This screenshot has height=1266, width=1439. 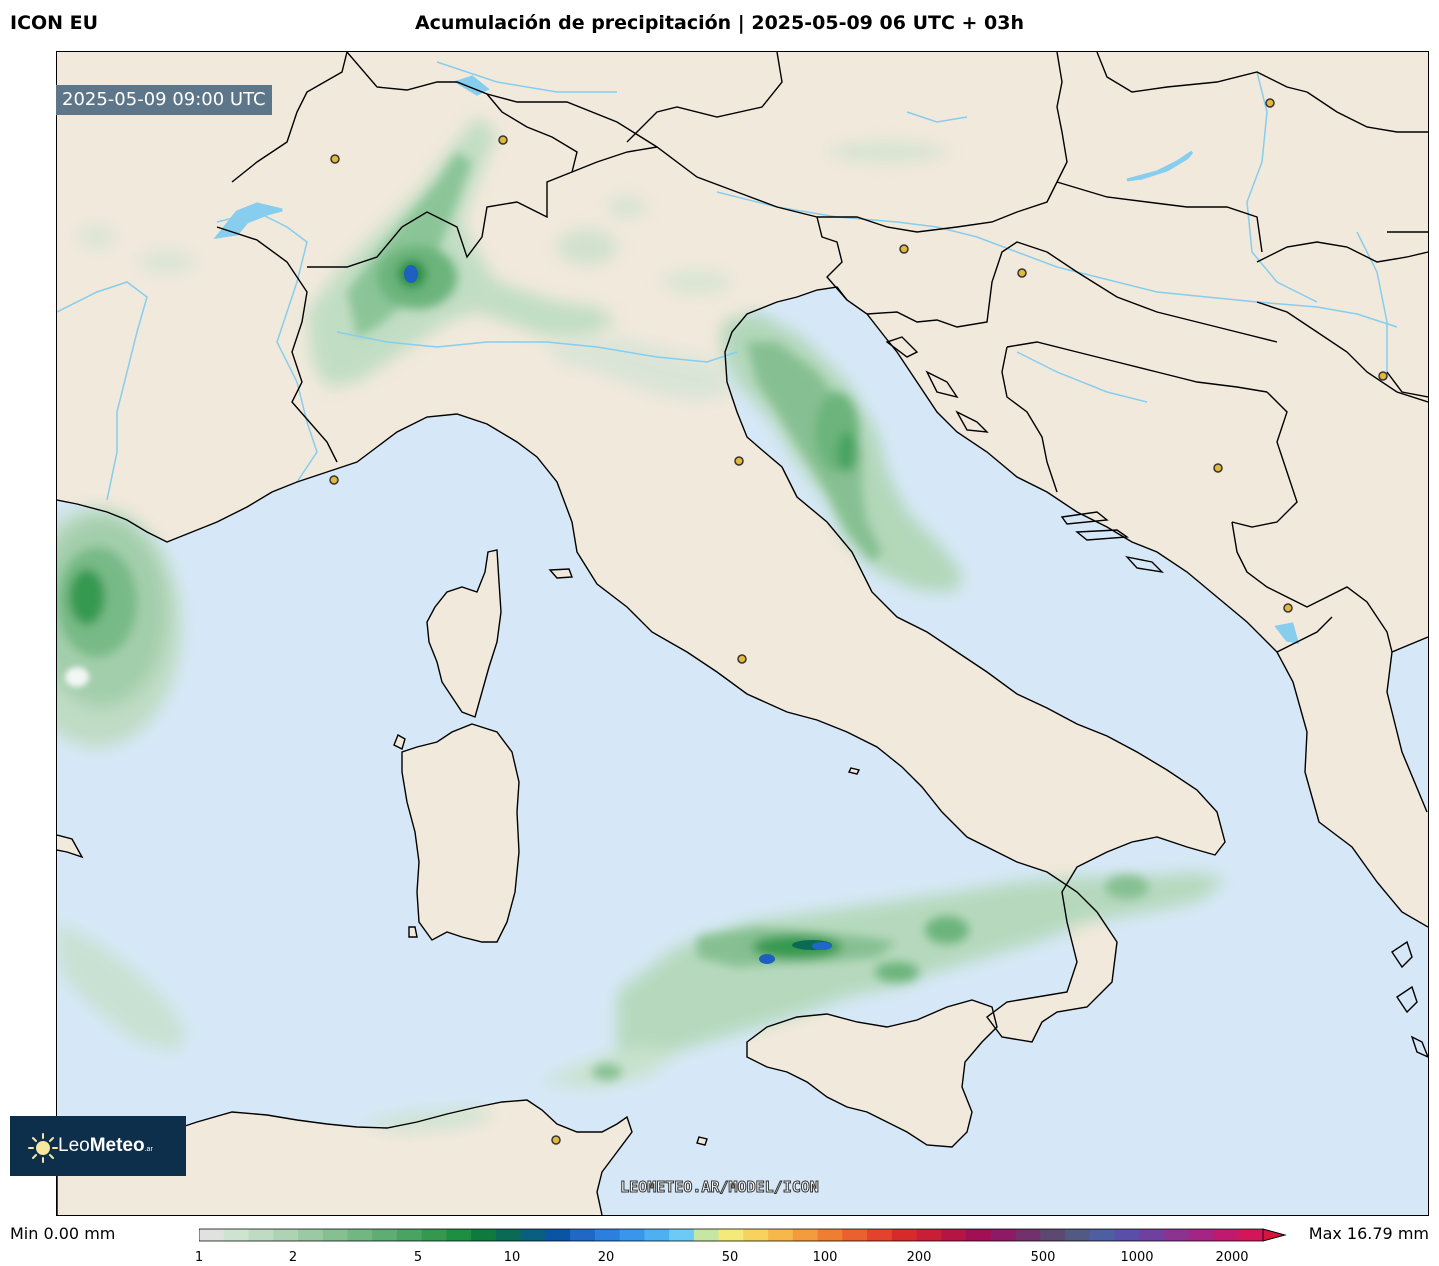 What do you see at coordinates (1043, 1257) in the screenshot?
I see `colorbar-tick-label: 500` at bounding box center [1043, 1257].